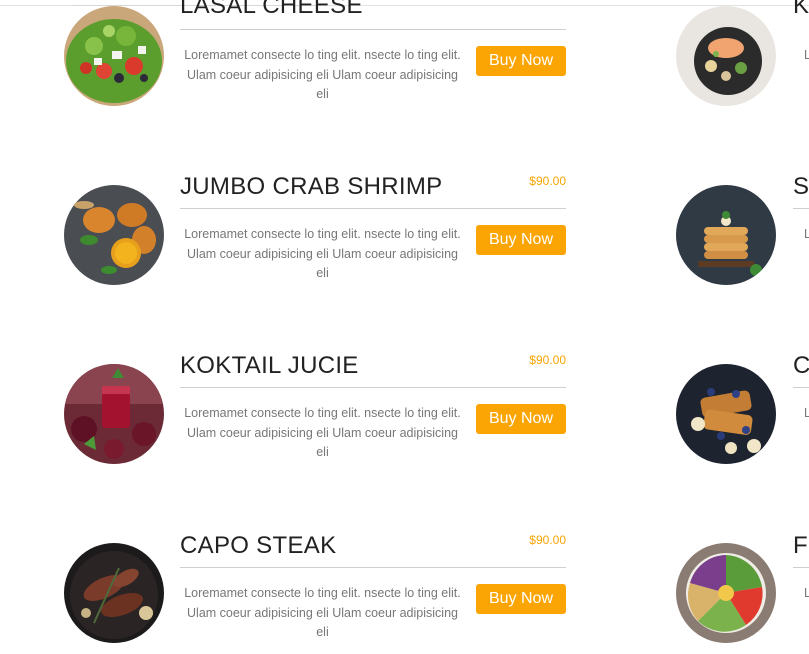  Describe the element at coordinates (258, 545) in the screenshot. I see `item-title: CAPO STEAK` at that location.